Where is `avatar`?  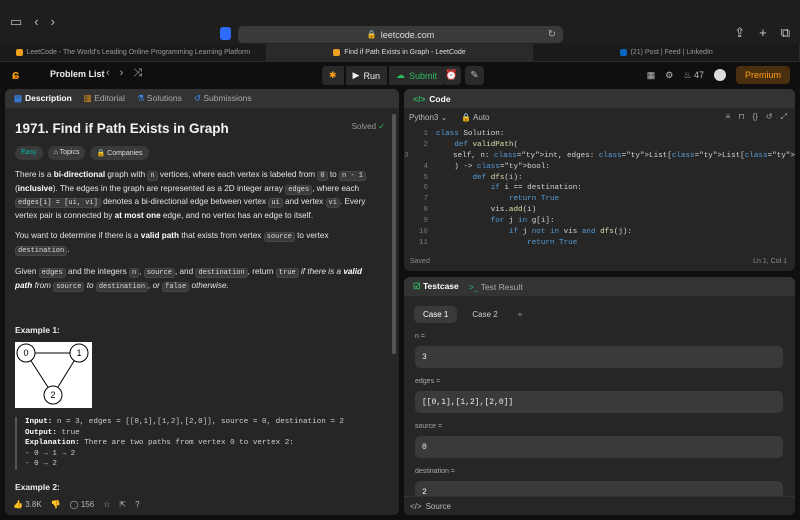 avatar is located at coordinates (719, 75).